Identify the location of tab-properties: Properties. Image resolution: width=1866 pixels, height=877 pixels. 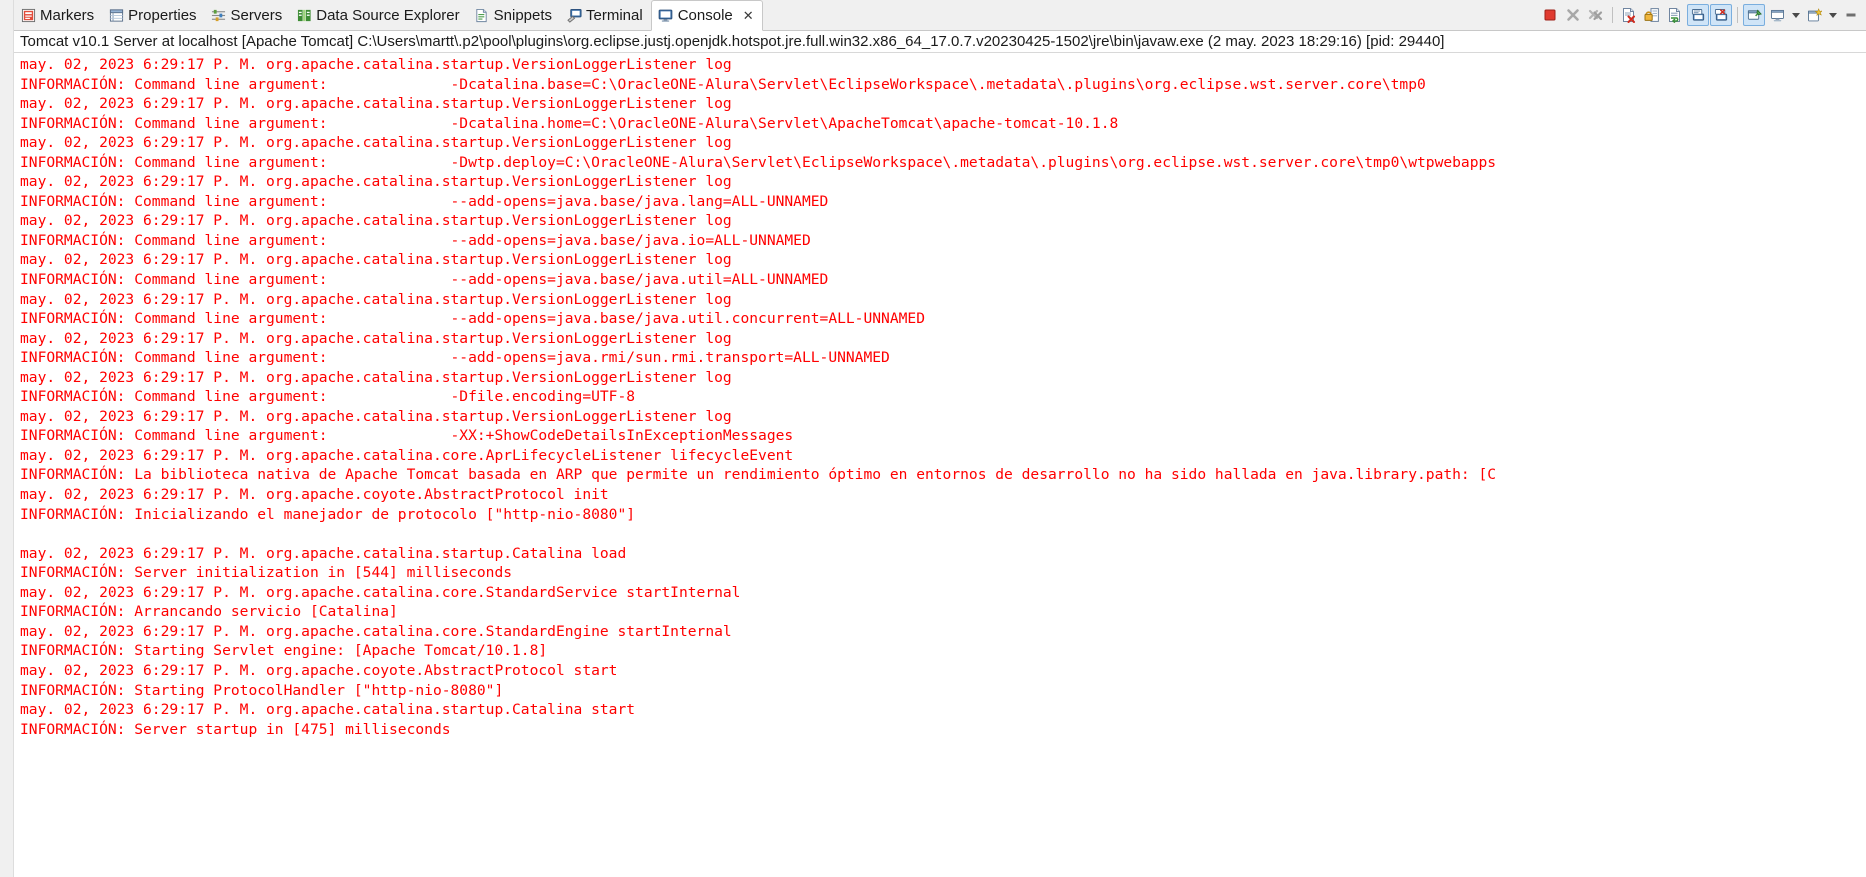
(153, 15).